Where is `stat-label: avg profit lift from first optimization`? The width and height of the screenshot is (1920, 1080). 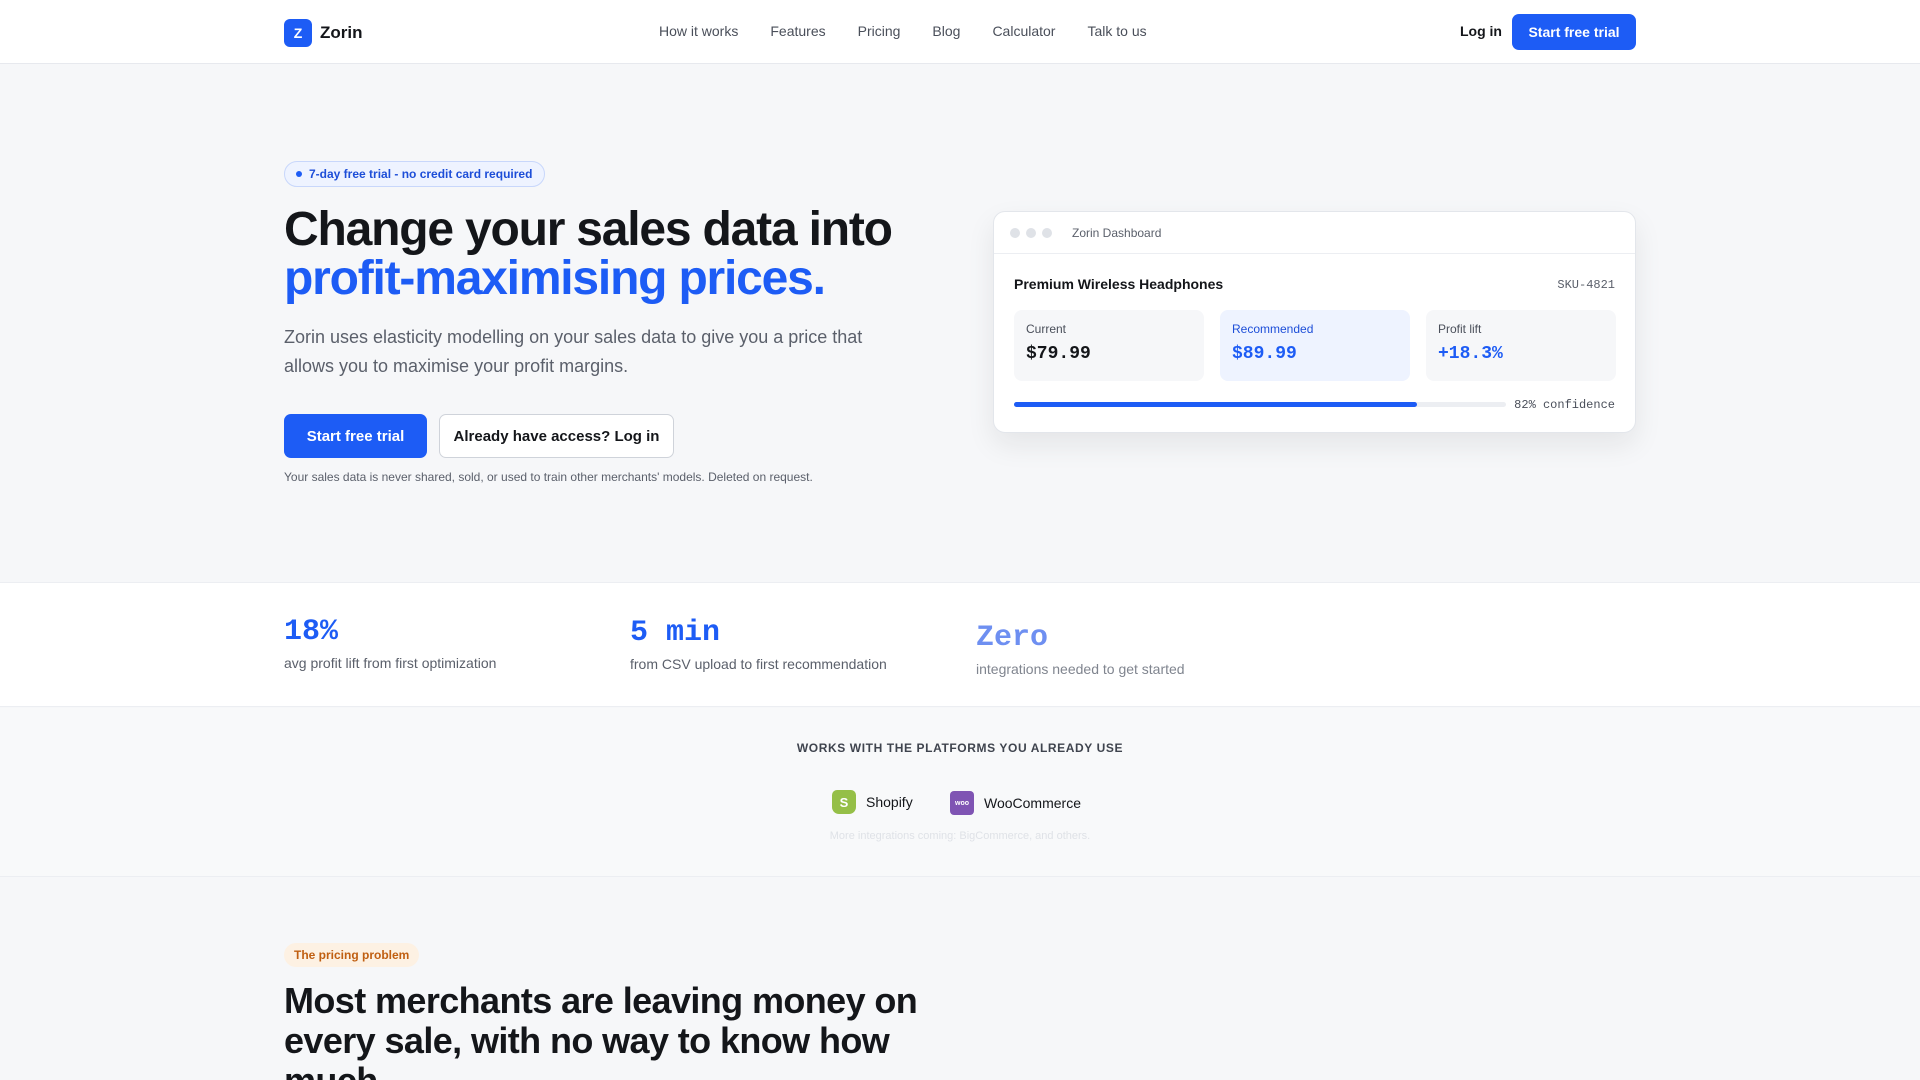
stat-label: avg profit lift from first optimization is located at coordinates (390, 663).